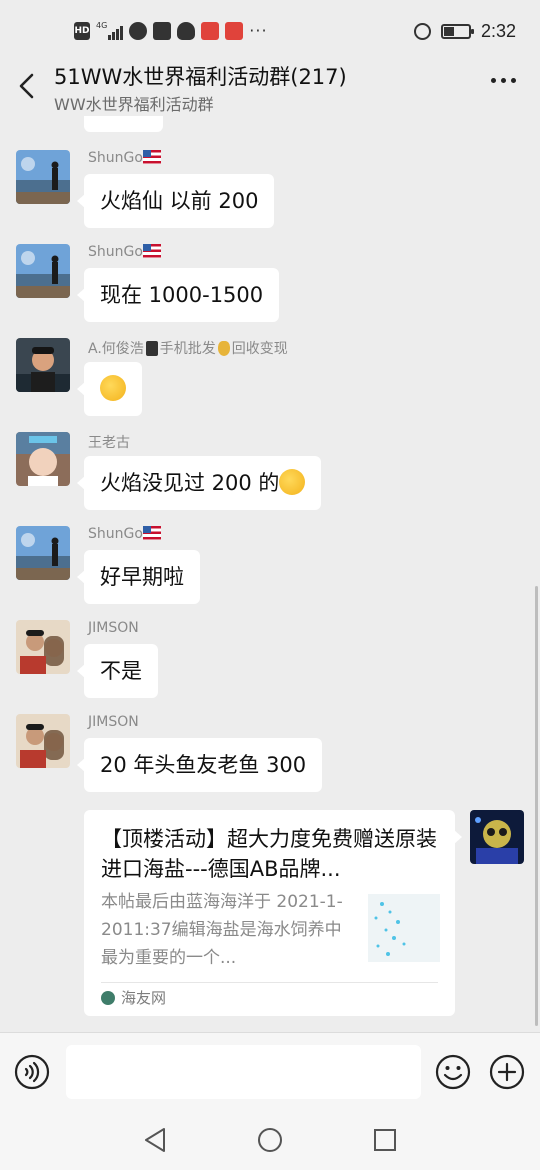 The image size is (540, 1170). What do you see at coordinates (269, 982) in the screenshot?
I see `divider` at bounding box center [269, 982].